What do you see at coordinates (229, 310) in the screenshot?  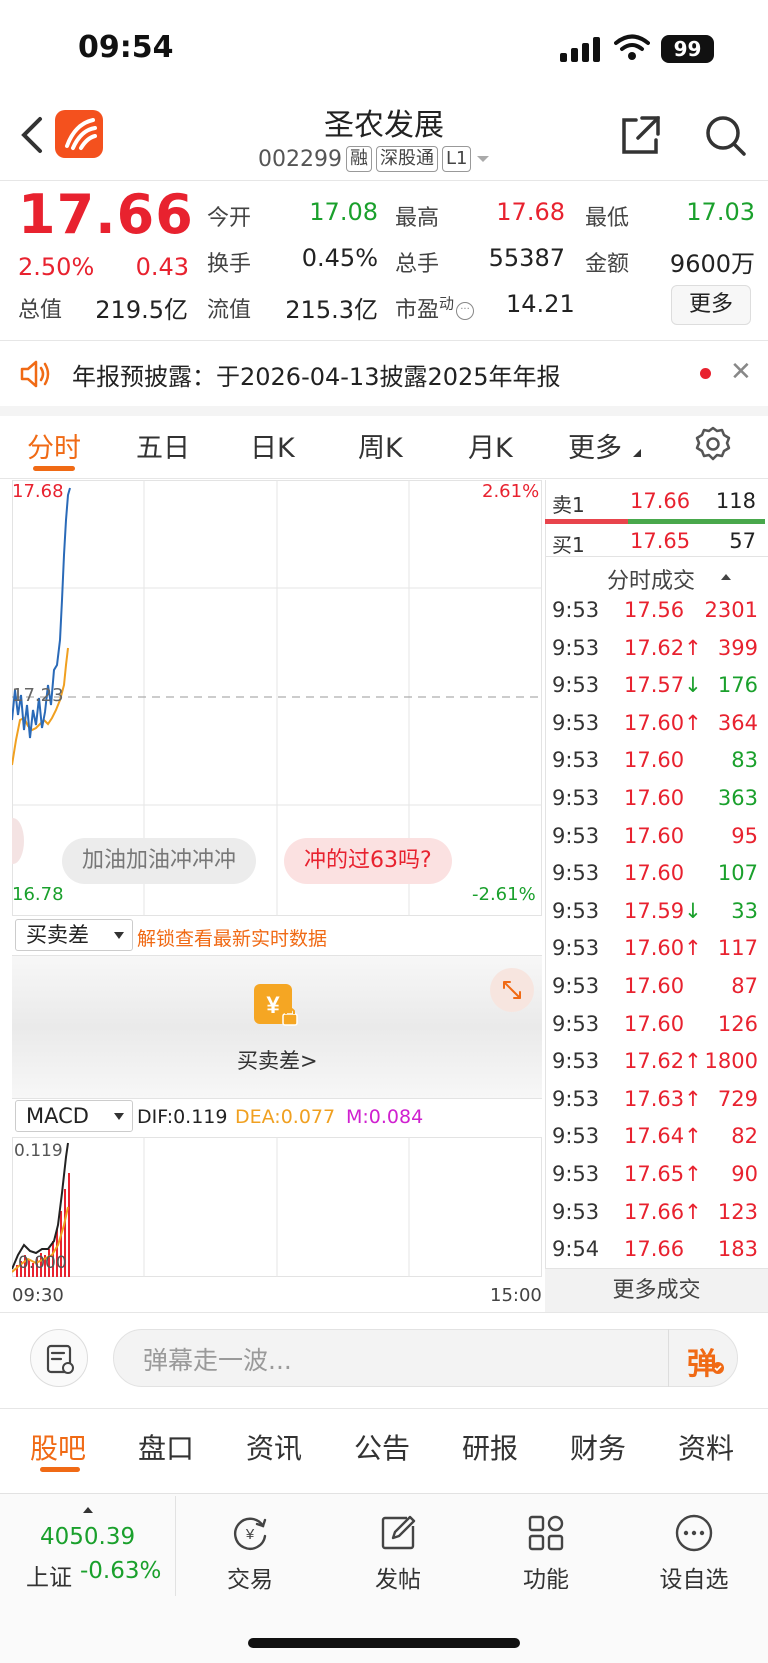 I see `quote-field-label: 流值` at bounding box center [229, 310].